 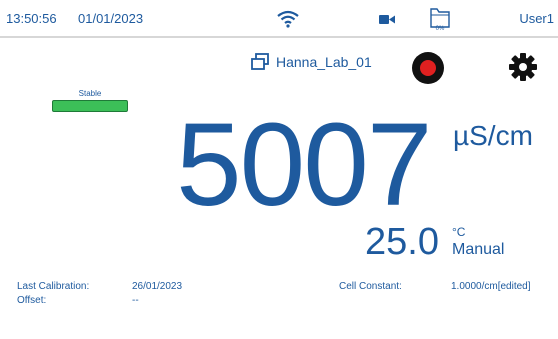 What do you see at coordinates (157, 286) in the screenshot?
I see `last-calibration-value: 26/01/2023` at bounding box center [157, 286].